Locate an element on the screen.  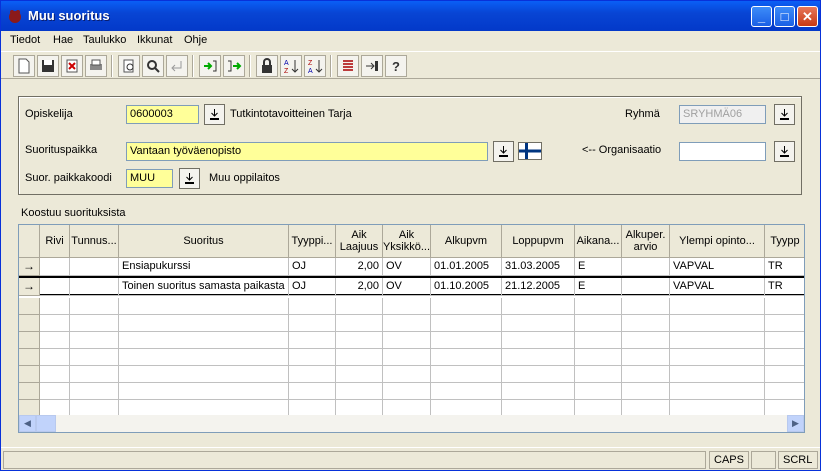
column-header-tyypp: Tyypp is located at coordinates (784, 241).